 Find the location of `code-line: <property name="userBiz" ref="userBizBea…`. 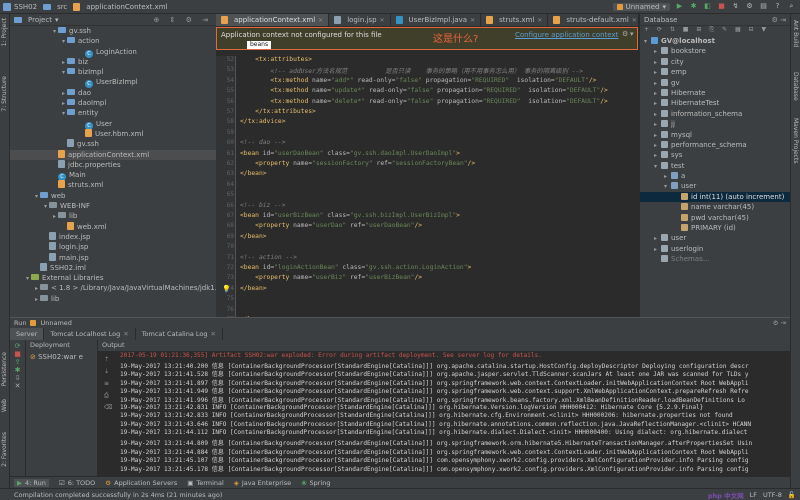

code-line: <property name="userBiz" ref="userBizBea… is located at coordinates (331, 277).